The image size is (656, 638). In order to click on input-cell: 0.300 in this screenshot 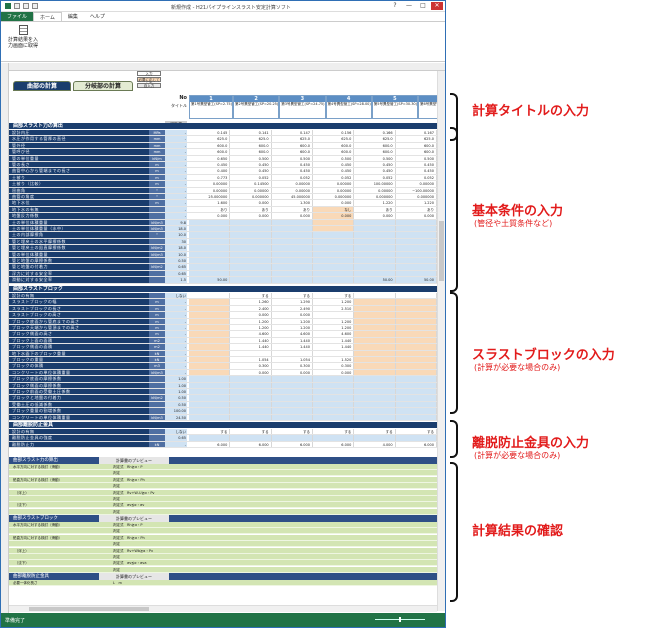, I will do `click(333, 366)`.